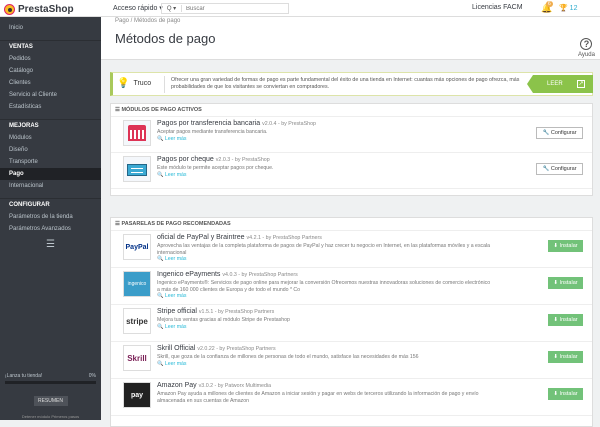 Image resolution: width=600 pixels, height=427 pixels. I want to click on sidebar-section-ventas: VENTAS, so click(50, 46).